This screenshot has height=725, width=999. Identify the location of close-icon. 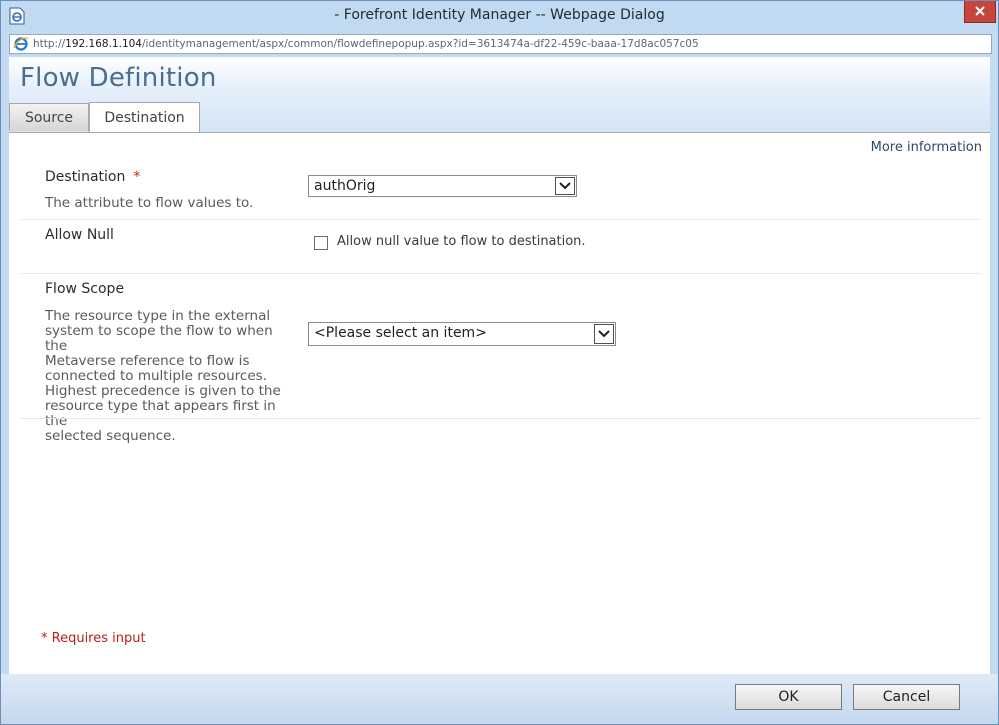
(980, 11).